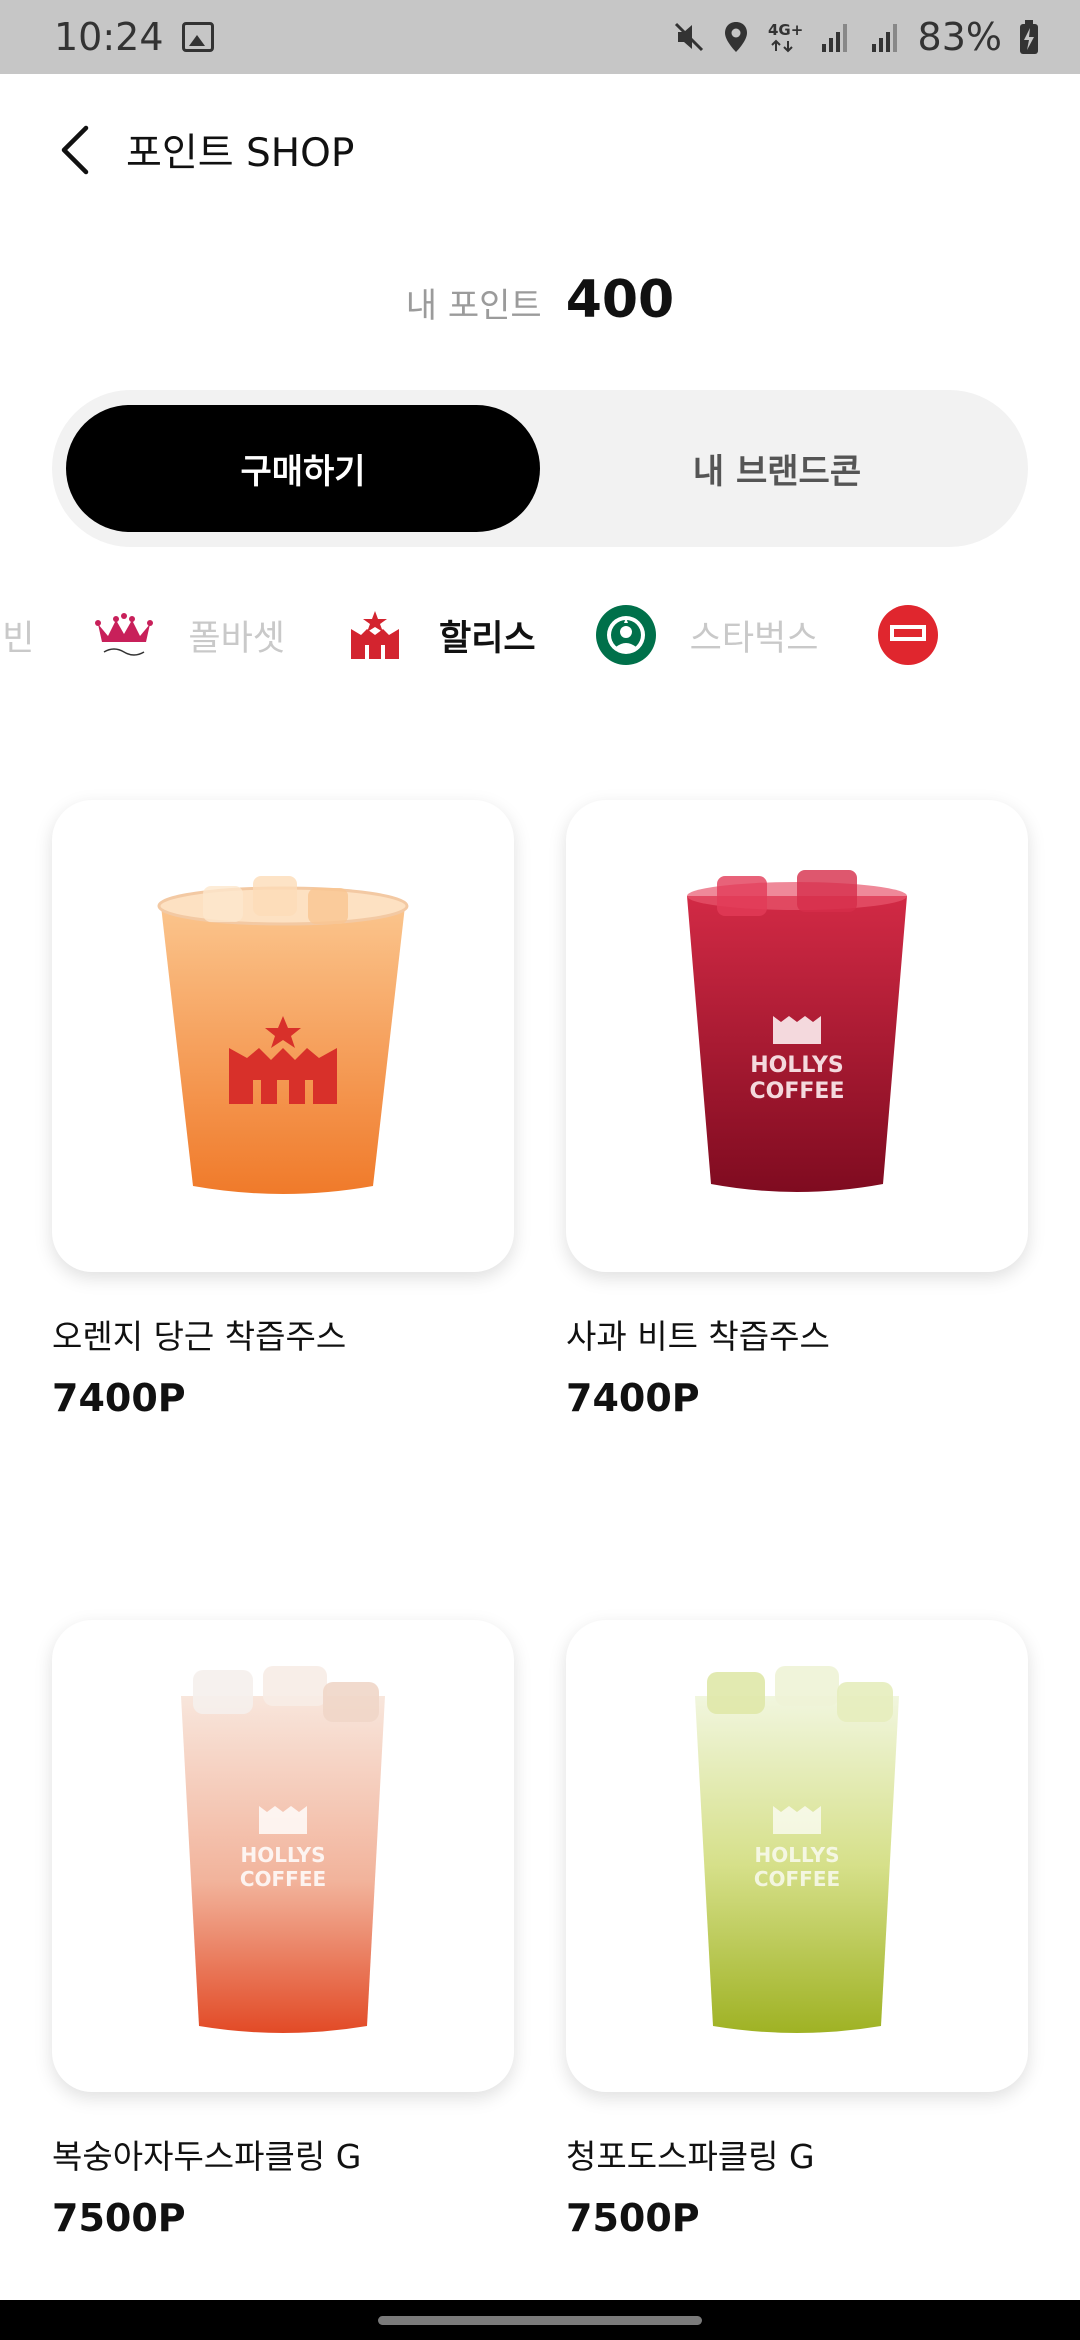 The height and width of the screenshot is (2340, 1080). I want to click on product-name: 청포도스파클링 G, so click(690, 2156).